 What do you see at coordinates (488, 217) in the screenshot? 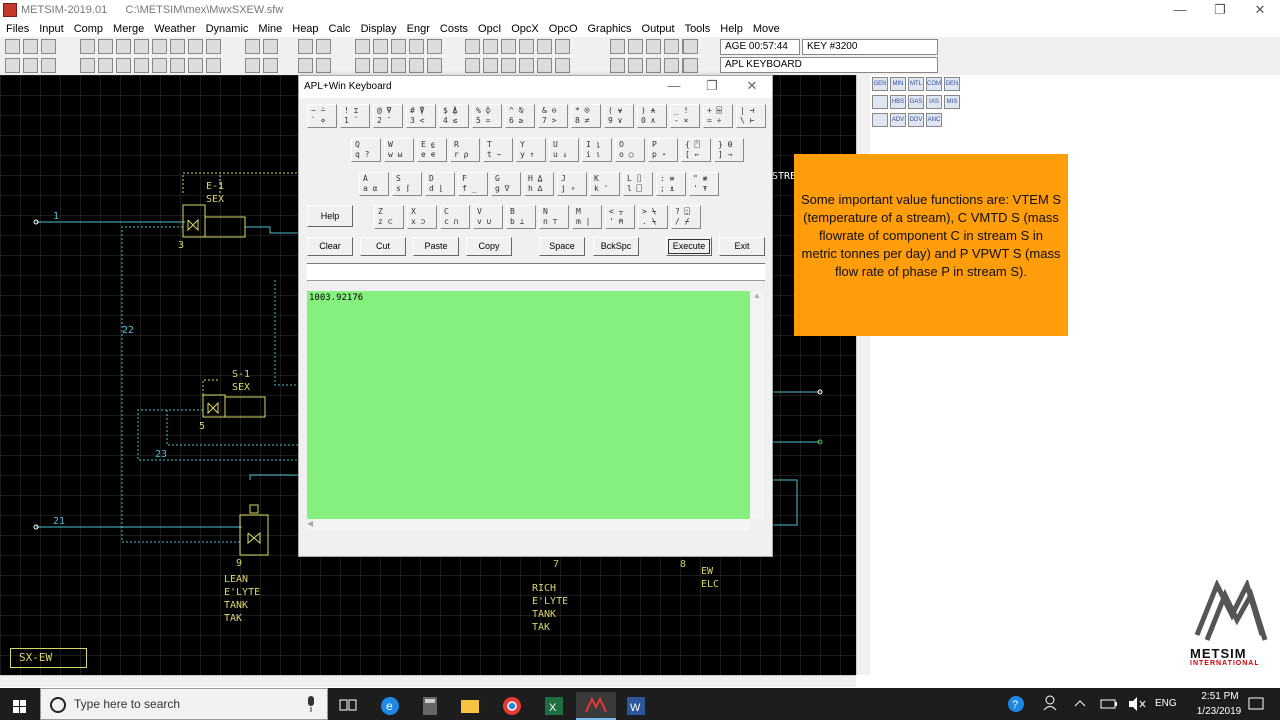
I see `apl-key: Vv ∪` at bounding box center [488, 217].